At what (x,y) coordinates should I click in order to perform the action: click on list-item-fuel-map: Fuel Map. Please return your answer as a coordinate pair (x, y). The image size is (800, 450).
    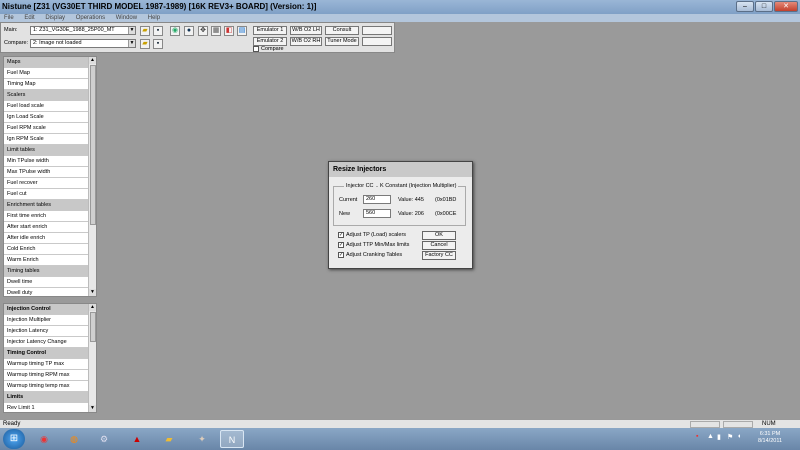
    Looking at the image, I should click on (46, 73).